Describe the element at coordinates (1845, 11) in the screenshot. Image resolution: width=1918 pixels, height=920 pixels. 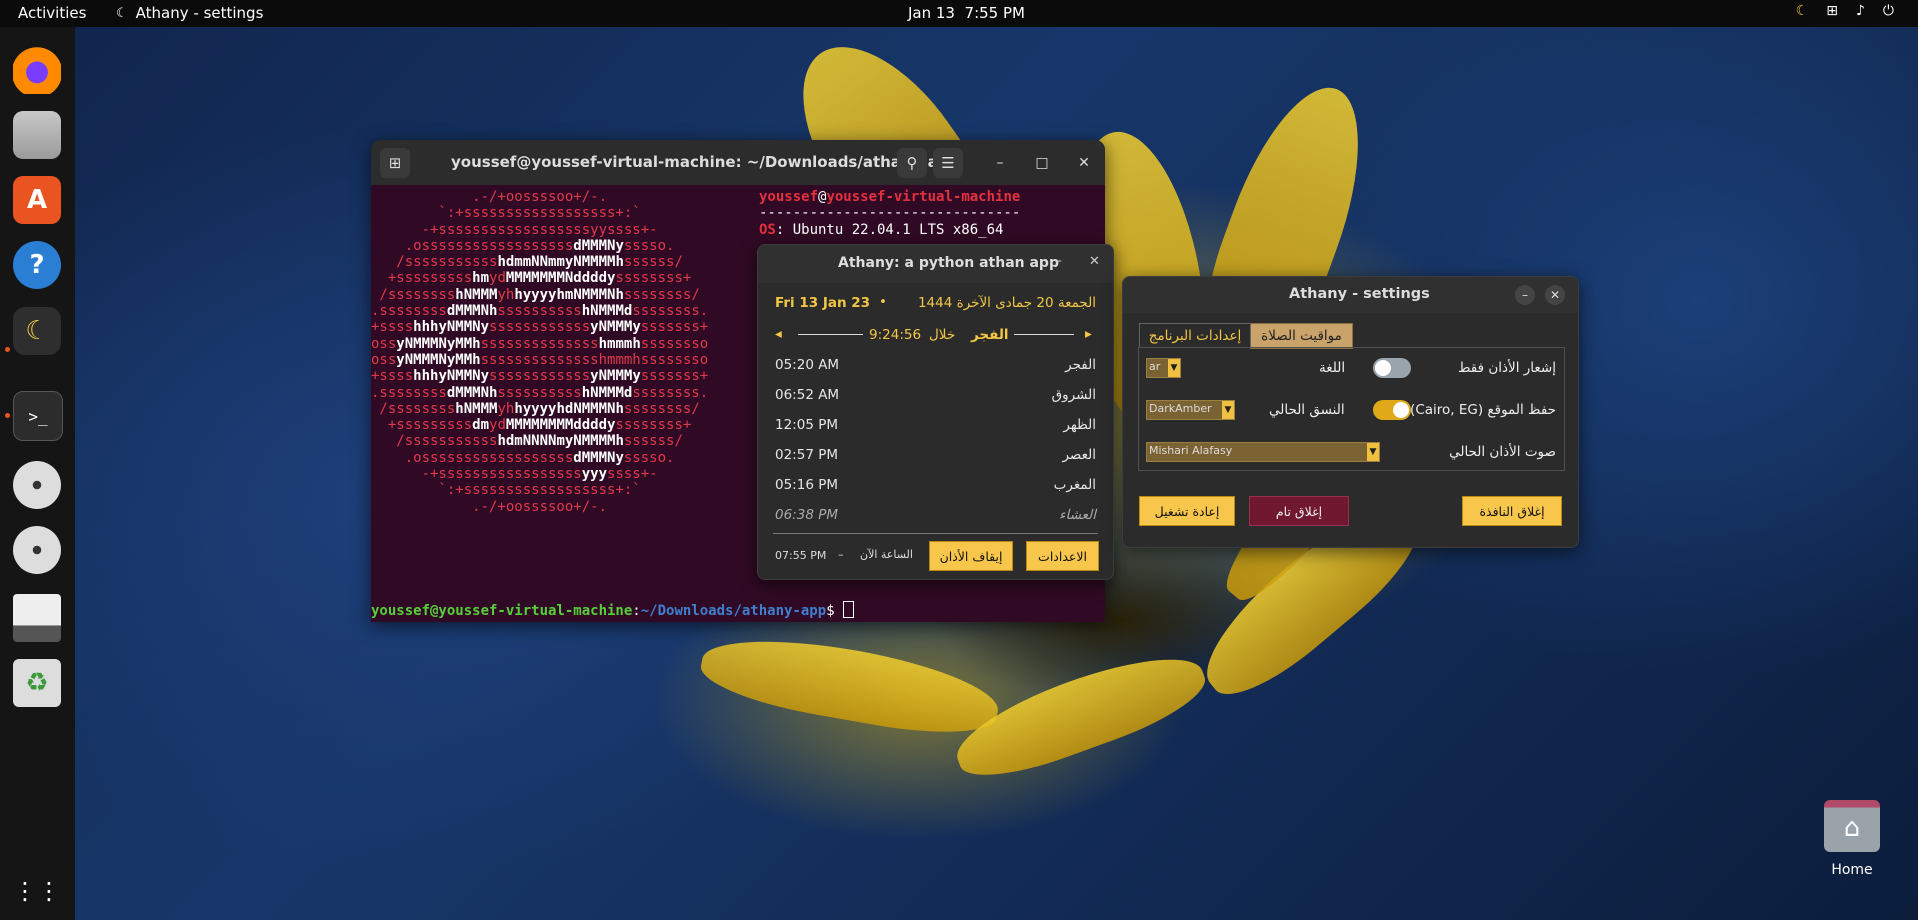
I see `system-tray: ☾ ⊞ ♪ ⏻` at that location.